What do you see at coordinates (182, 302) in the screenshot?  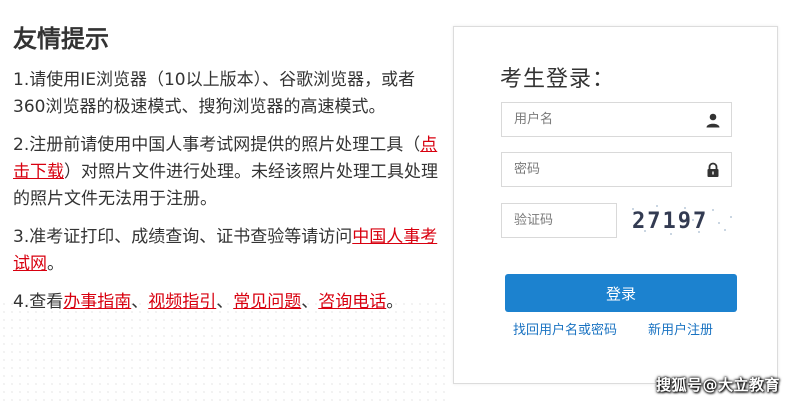 I see `video-guide-link: 视频指引` at bounding box center [182, 302].